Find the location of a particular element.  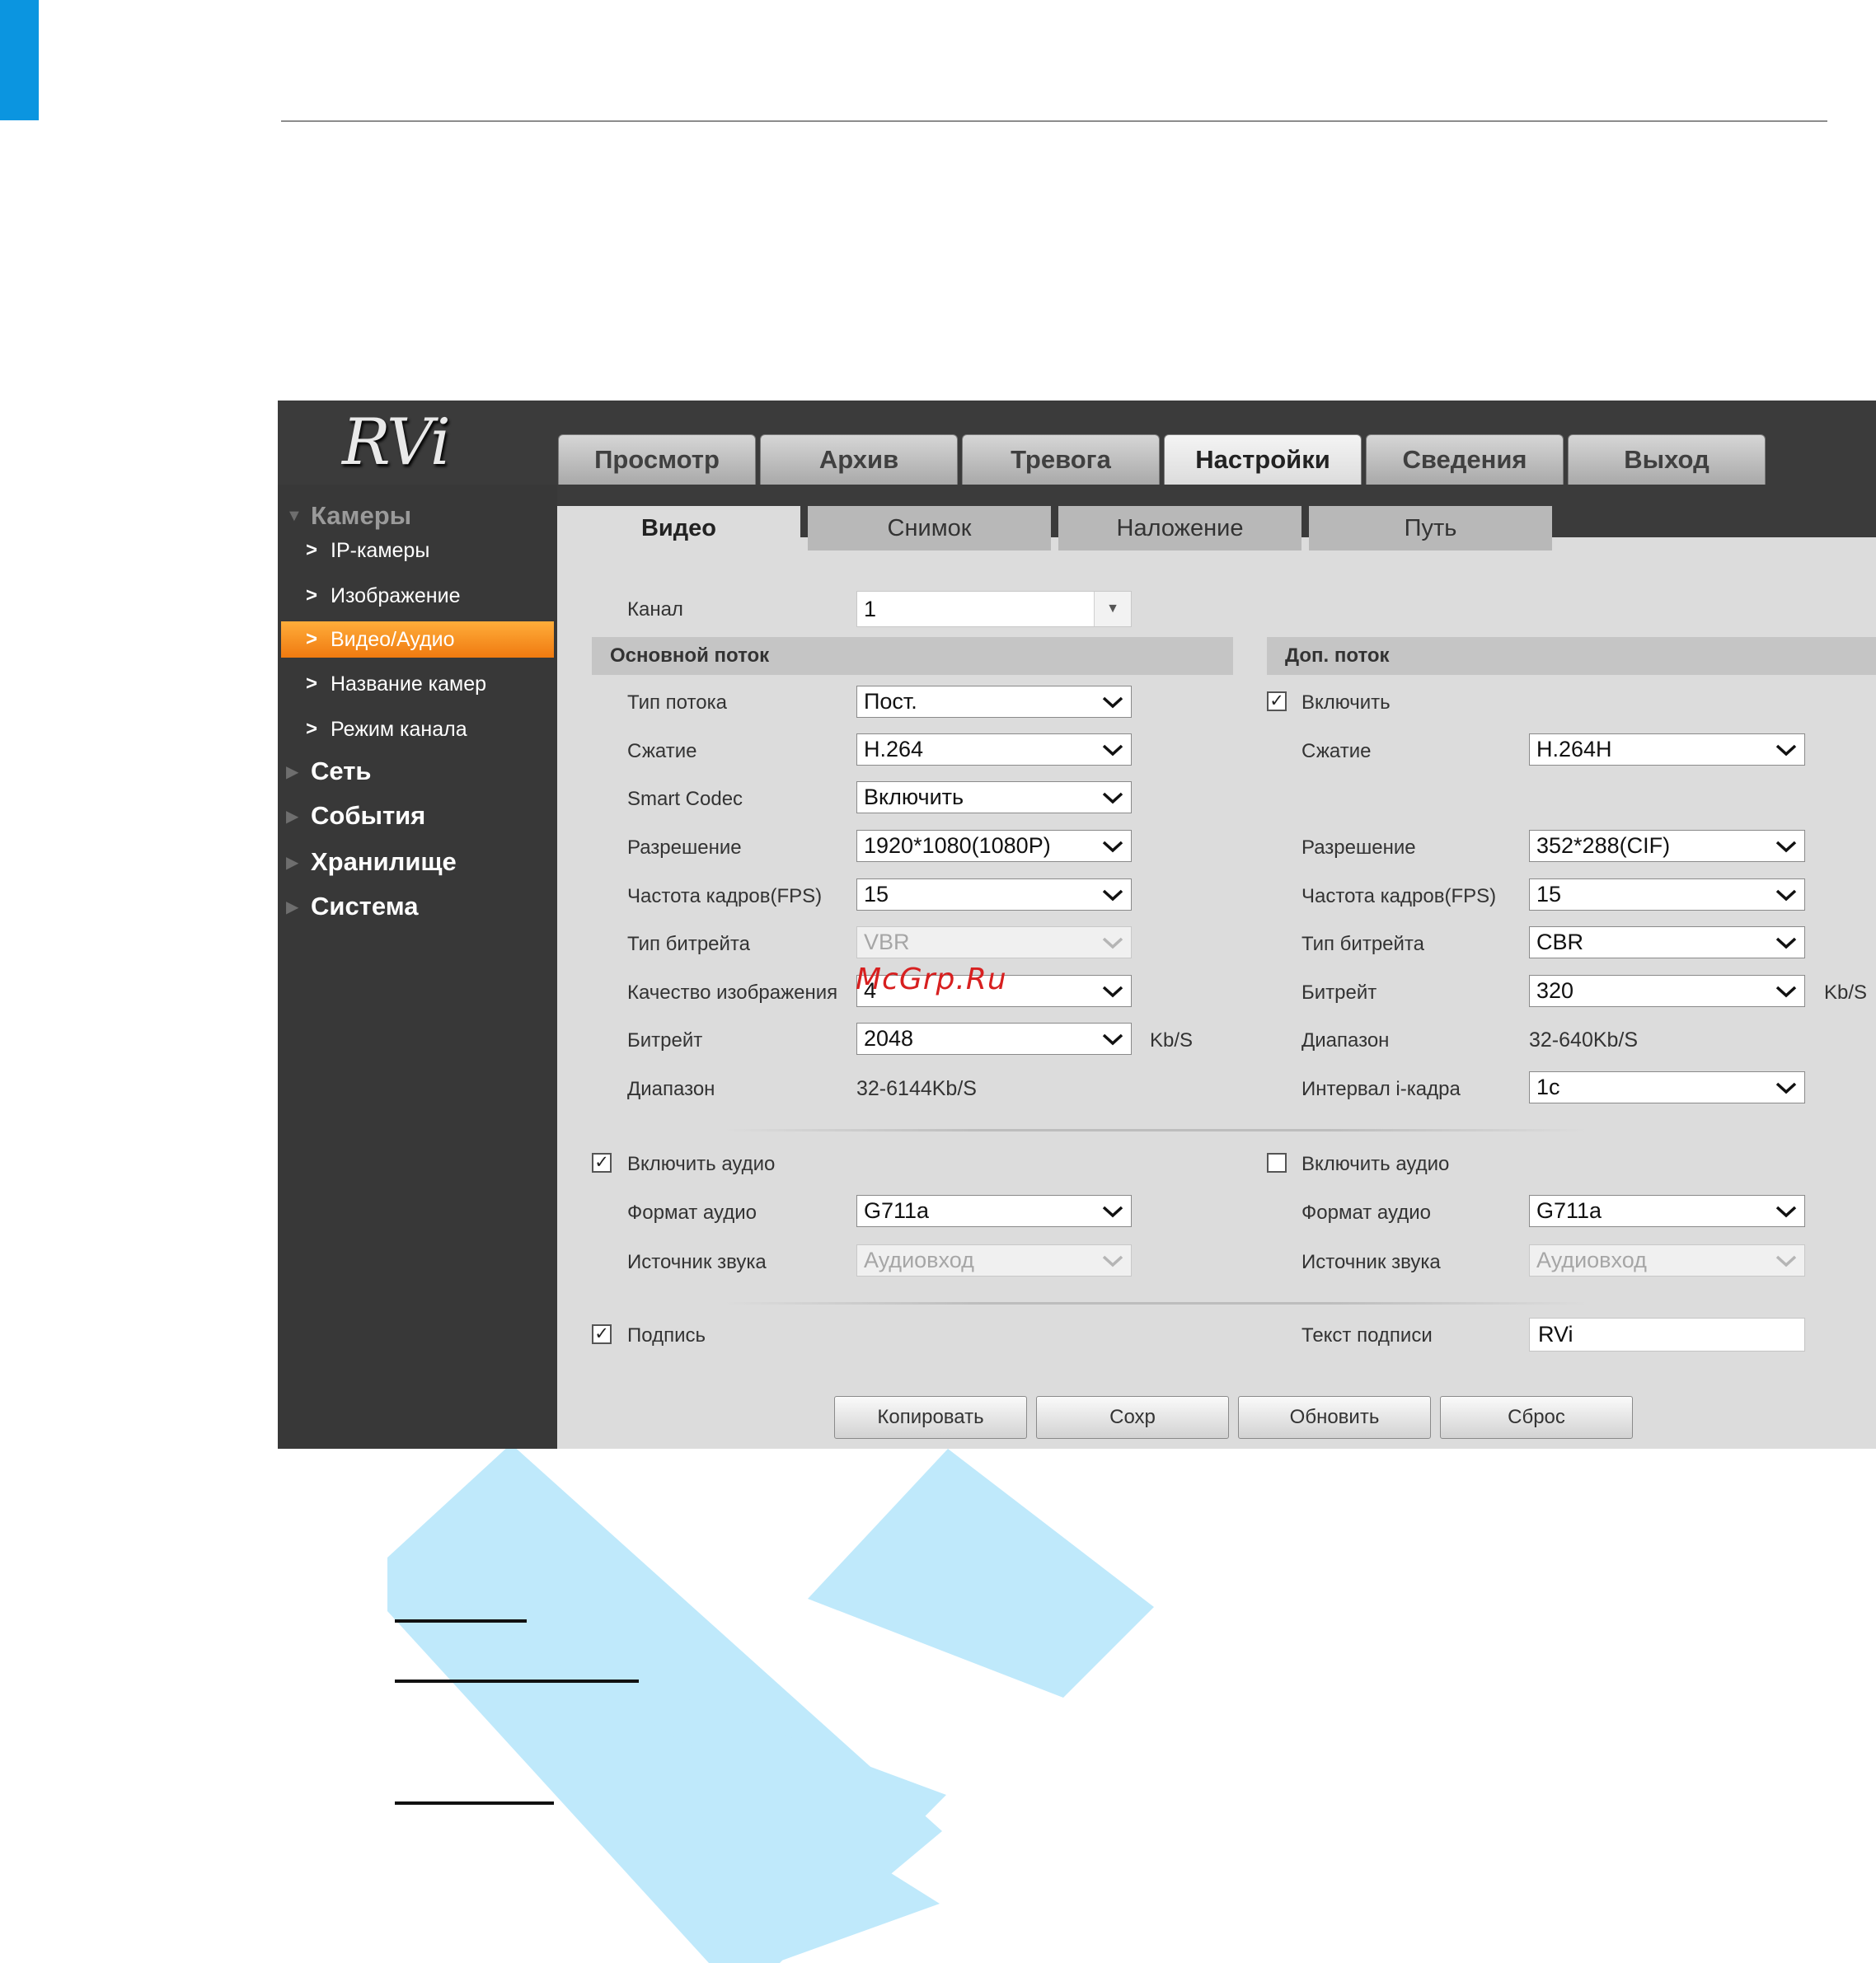

channel-combobox: 1 ▼ is located at coordinates (994, 609).